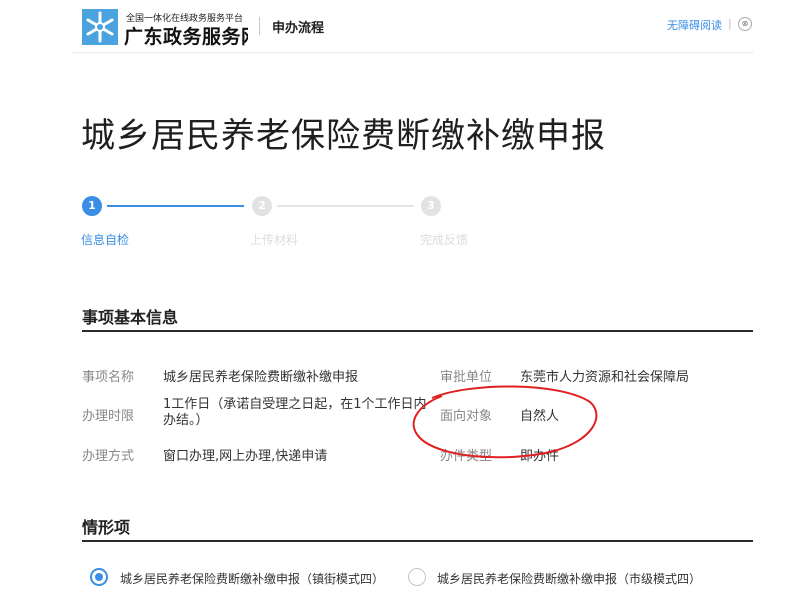  Describe the element at coordinates (261, 377) in the screenshot. I see `item-name-value: 城乡居民养老保险费断缴补缴申报` at that location.